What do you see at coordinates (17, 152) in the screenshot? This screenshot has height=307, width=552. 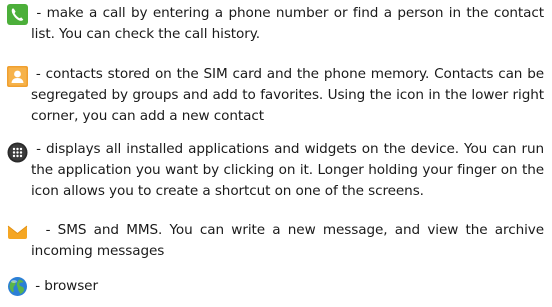 I see `apps-launcher-icon` at bounding box center [17, 152].